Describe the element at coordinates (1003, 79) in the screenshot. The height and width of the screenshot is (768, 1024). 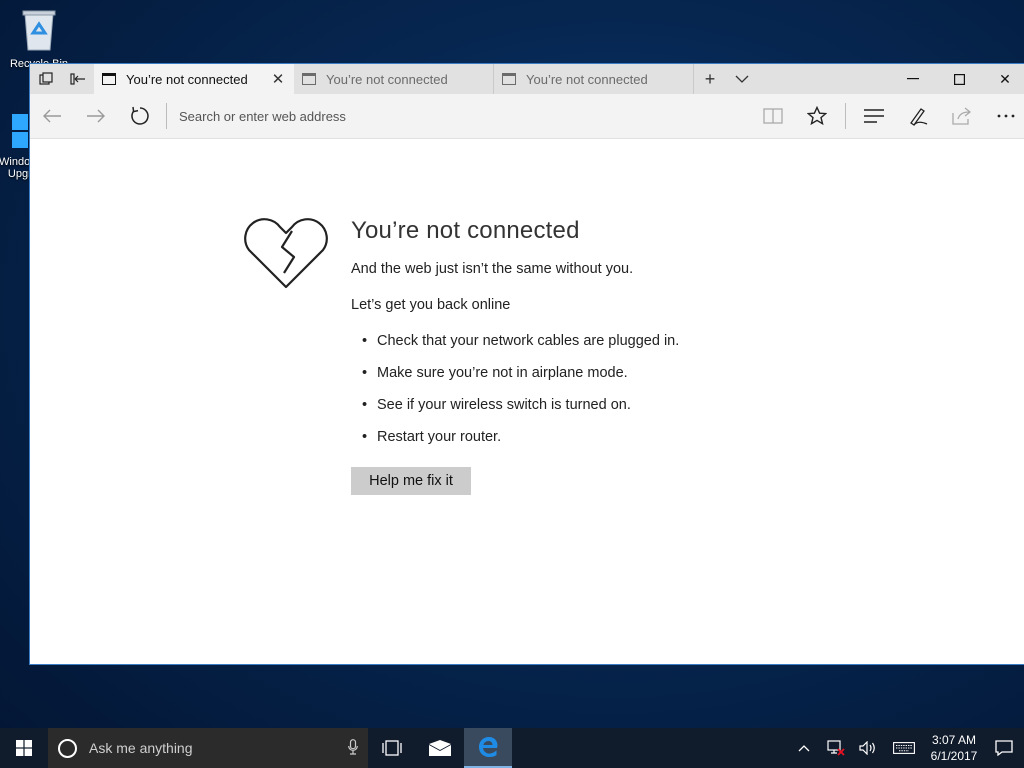
I see `close-window-button: ✕` at that location.